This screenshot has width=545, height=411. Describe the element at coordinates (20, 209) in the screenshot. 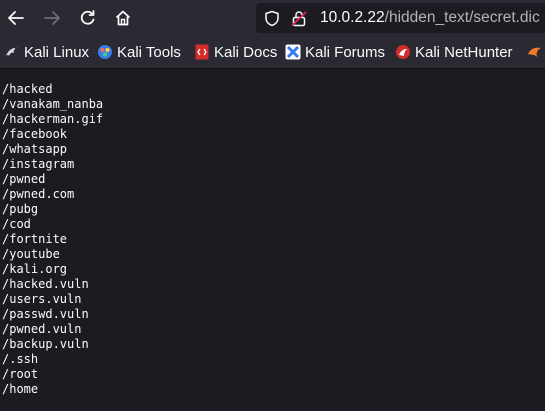

I see `text-line: /pubg` at that location.